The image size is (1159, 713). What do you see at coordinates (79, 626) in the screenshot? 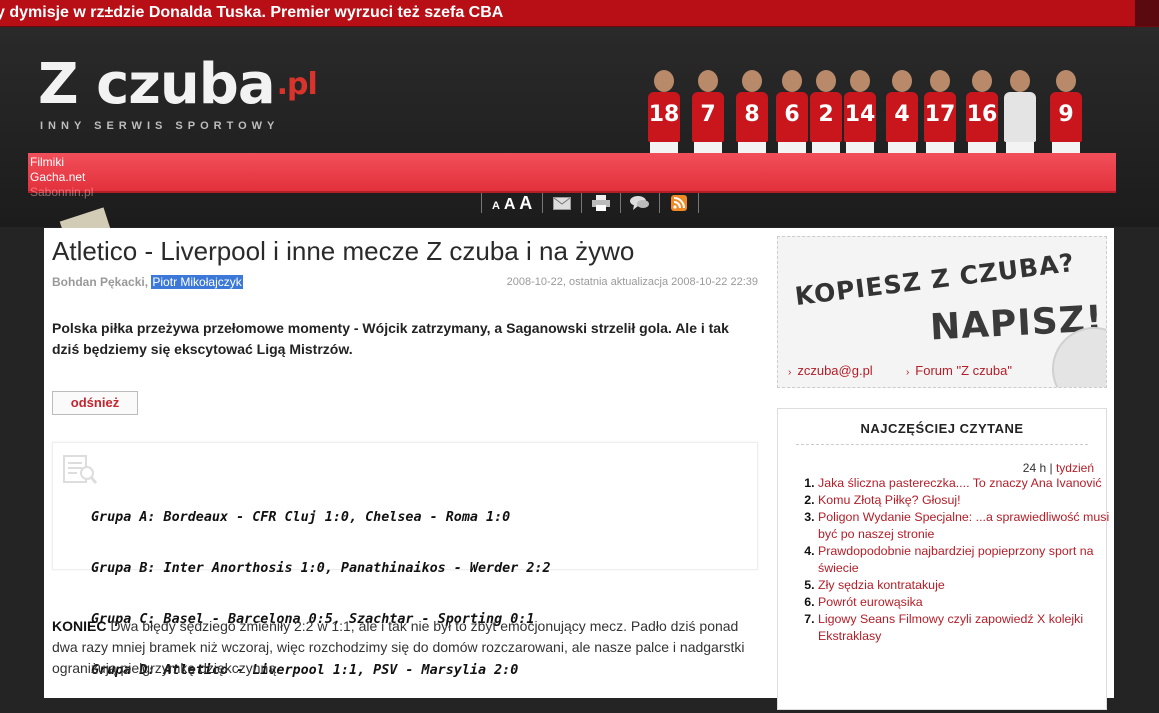
I see `body-bold-lead: KONIEC` at bounding box center [79, 626].